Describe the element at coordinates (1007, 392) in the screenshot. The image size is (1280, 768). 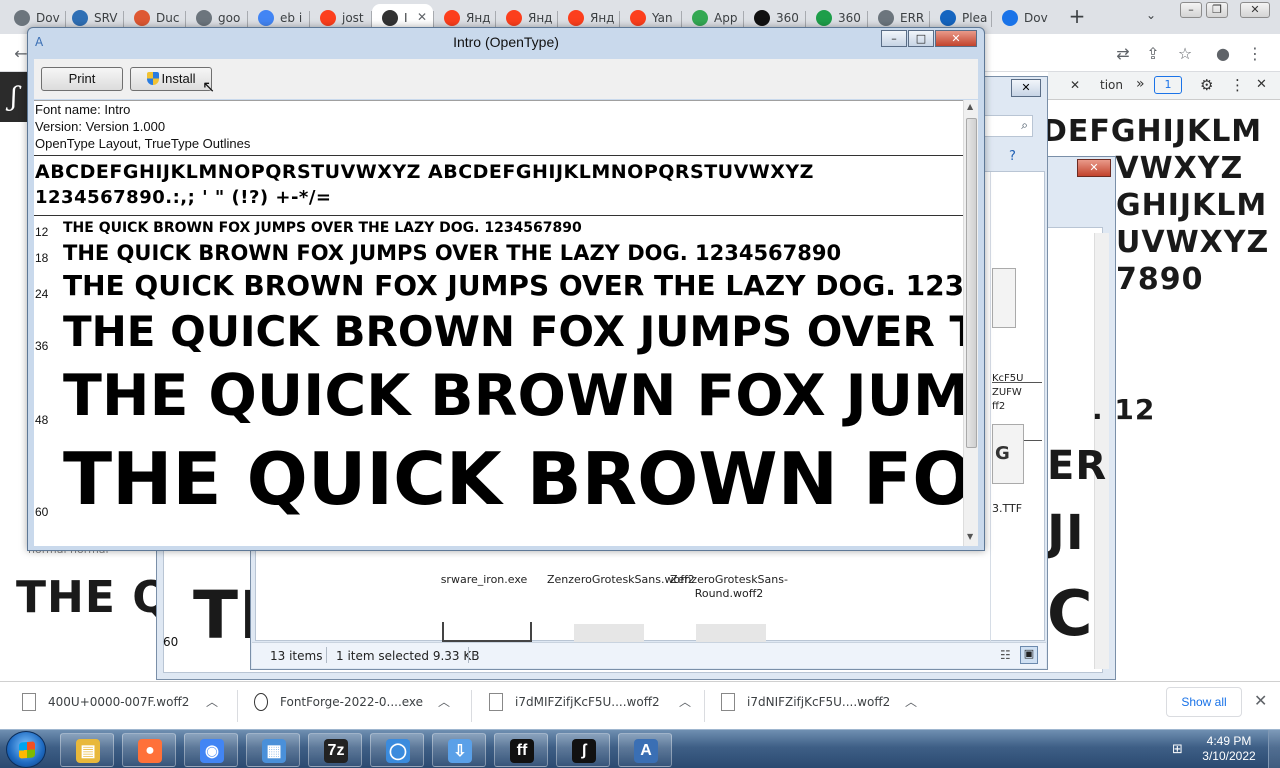
I see `side-file-label-2: ZUFW` at that location.